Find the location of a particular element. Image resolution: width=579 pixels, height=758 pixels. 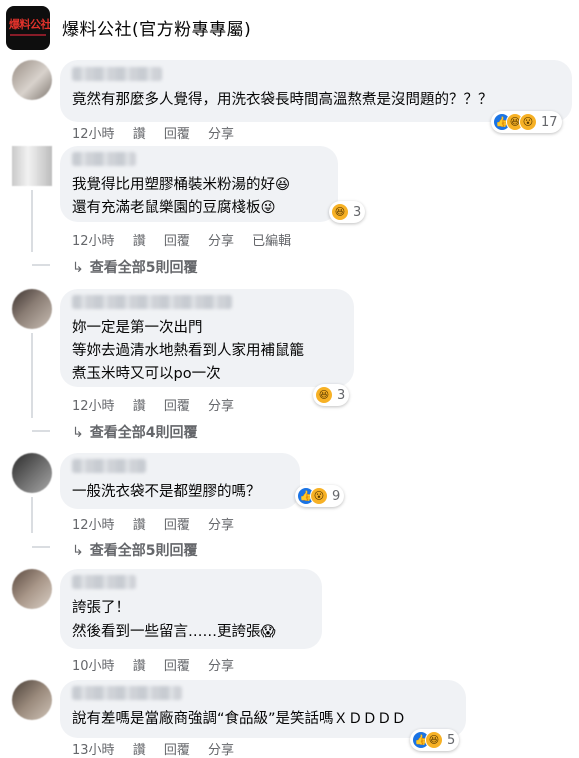

comment-text: 然後看到一些留言……更誇張😱 is located at coordinates (174, 632).